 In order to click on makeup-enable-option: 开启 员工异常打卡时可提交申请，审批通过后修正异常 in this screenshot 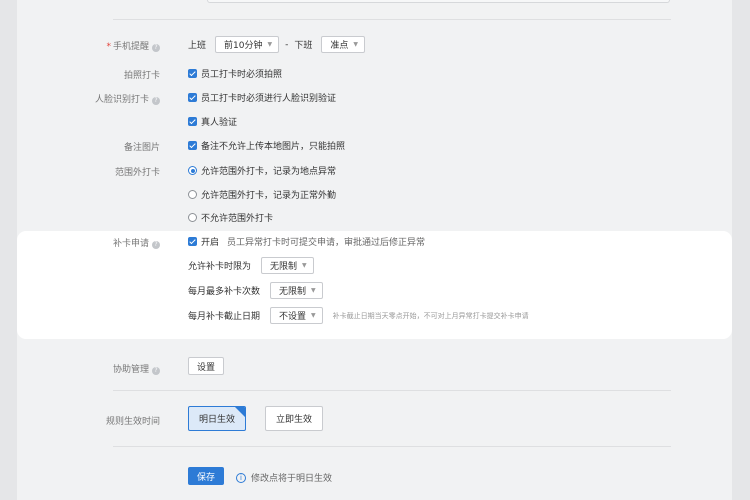, I will do `click(306, 241)`.